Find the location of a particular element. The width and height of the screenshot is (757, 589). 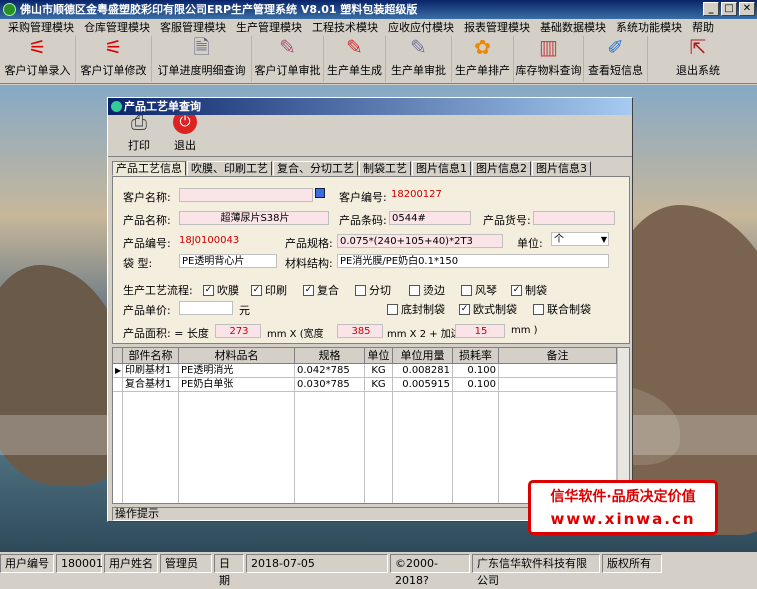

customer-name-label: 客户名称: is located at coordinates (147, 197).